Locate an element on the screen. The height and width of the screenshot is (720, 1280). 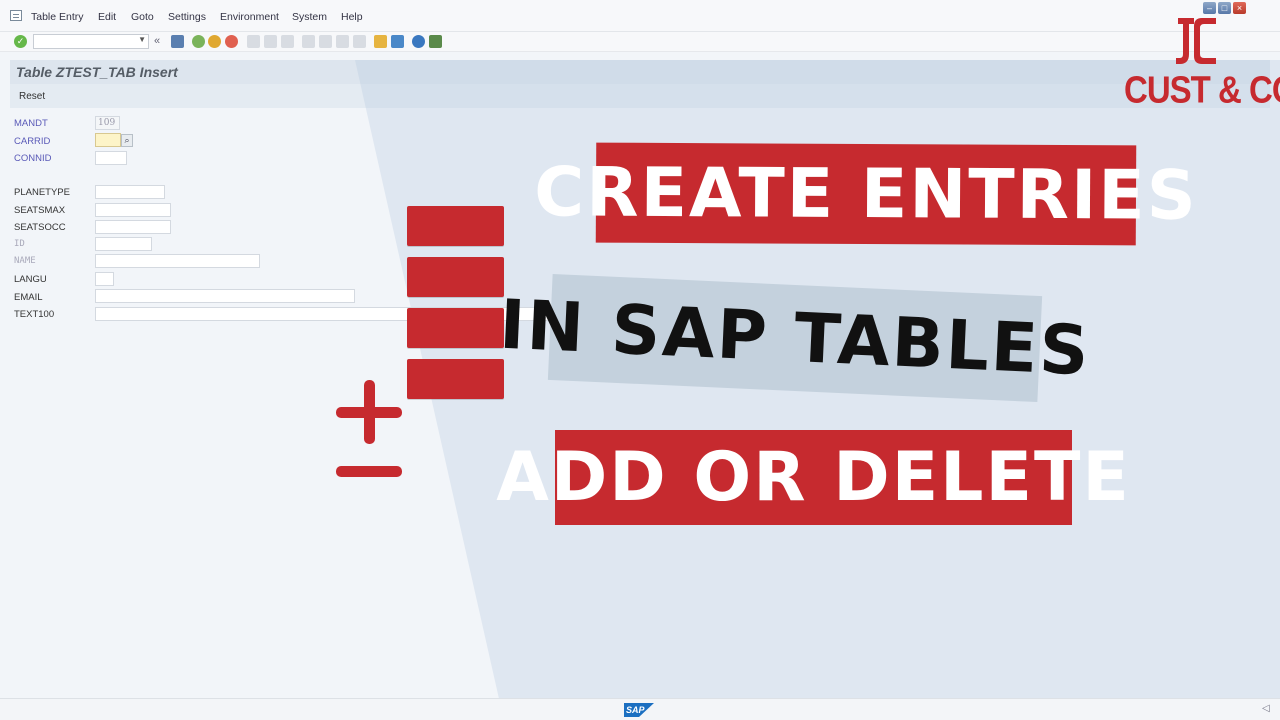
print-icon is located at coordinates (253, 41).